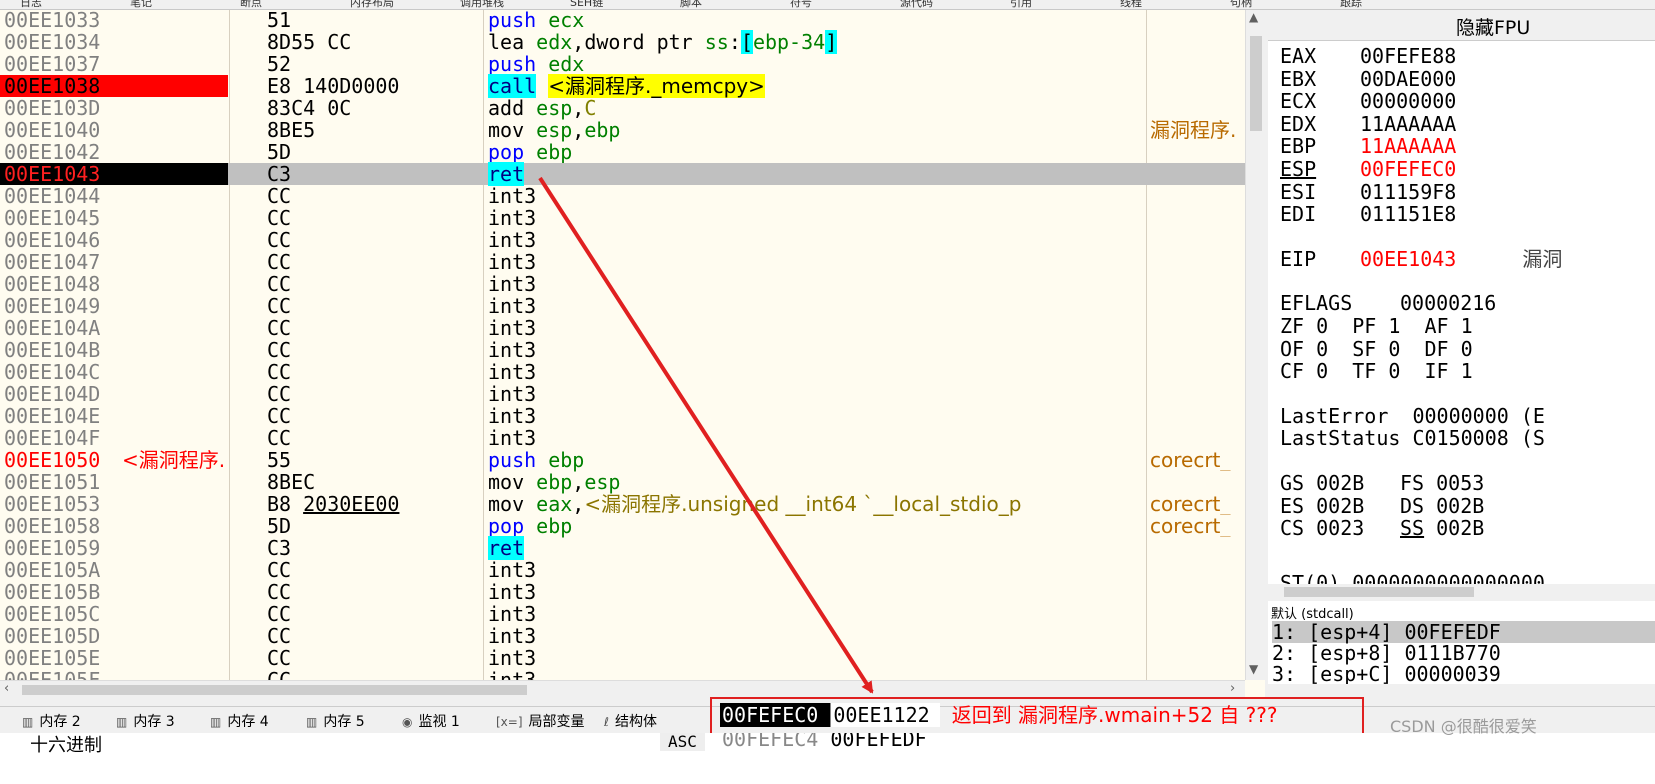 This screenshot has height=784, width=1655. I want to click on asc-column-header: ASC, so click(682, 742).